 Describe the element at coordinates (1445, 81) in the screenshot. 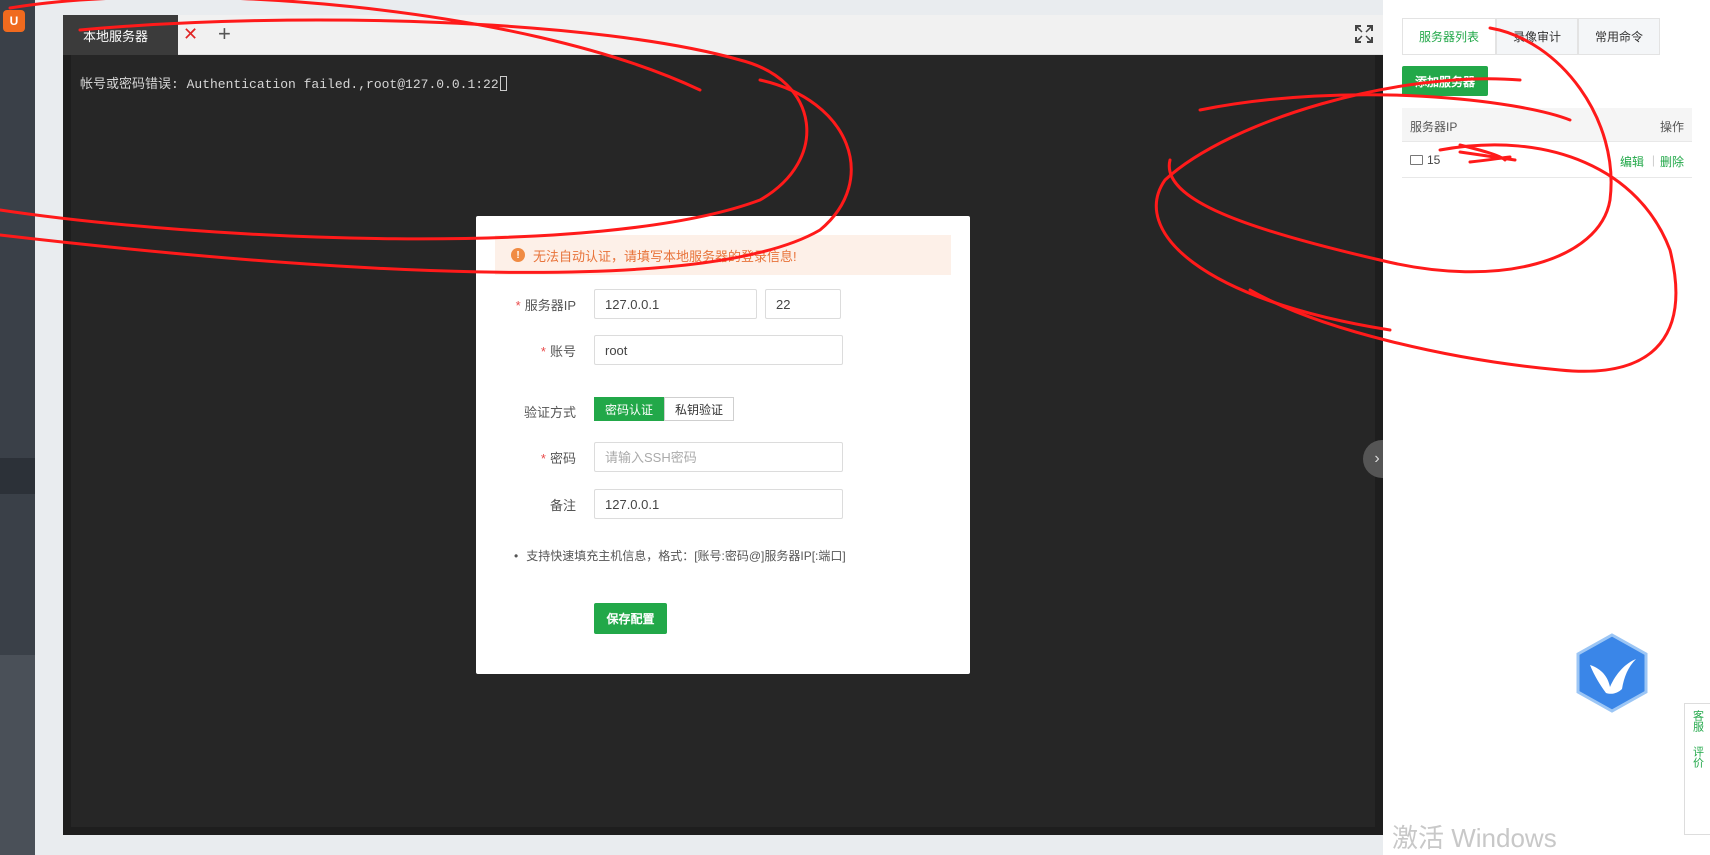

I see `add-server-button: 添加服务器` at that location.